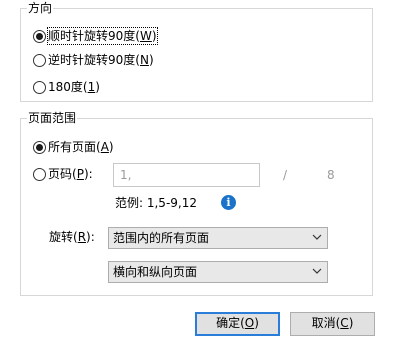  I want to click on rotate-clockwise-radio: 顺时针旋转90度(W), so click(95, 36).